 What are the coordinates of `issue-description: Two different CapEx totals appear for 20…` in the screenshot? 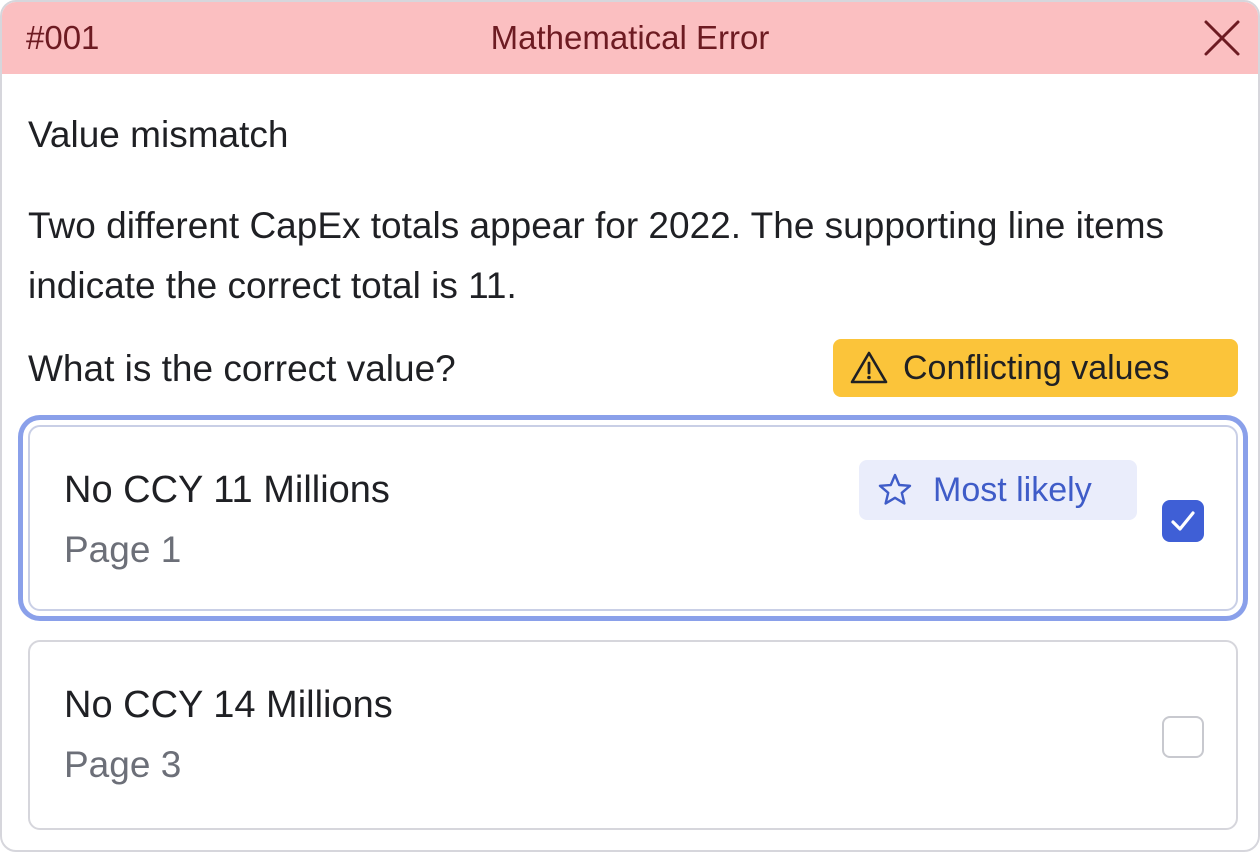 It's located at (596, 255).